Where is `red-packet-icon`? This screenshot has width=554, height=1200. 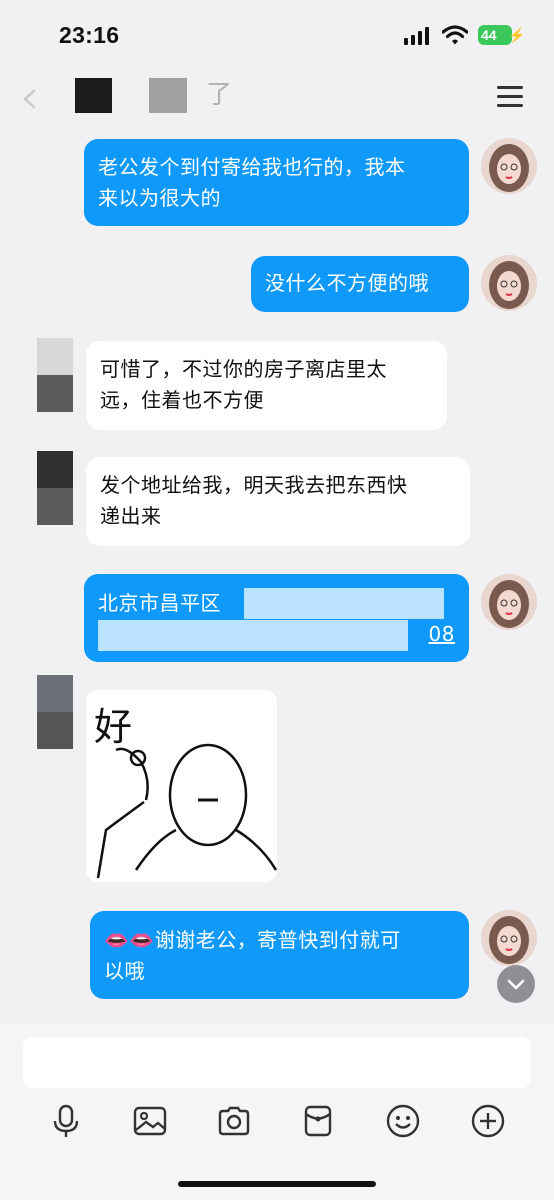 red-packet-icon is located at coordinates (318, 1121).